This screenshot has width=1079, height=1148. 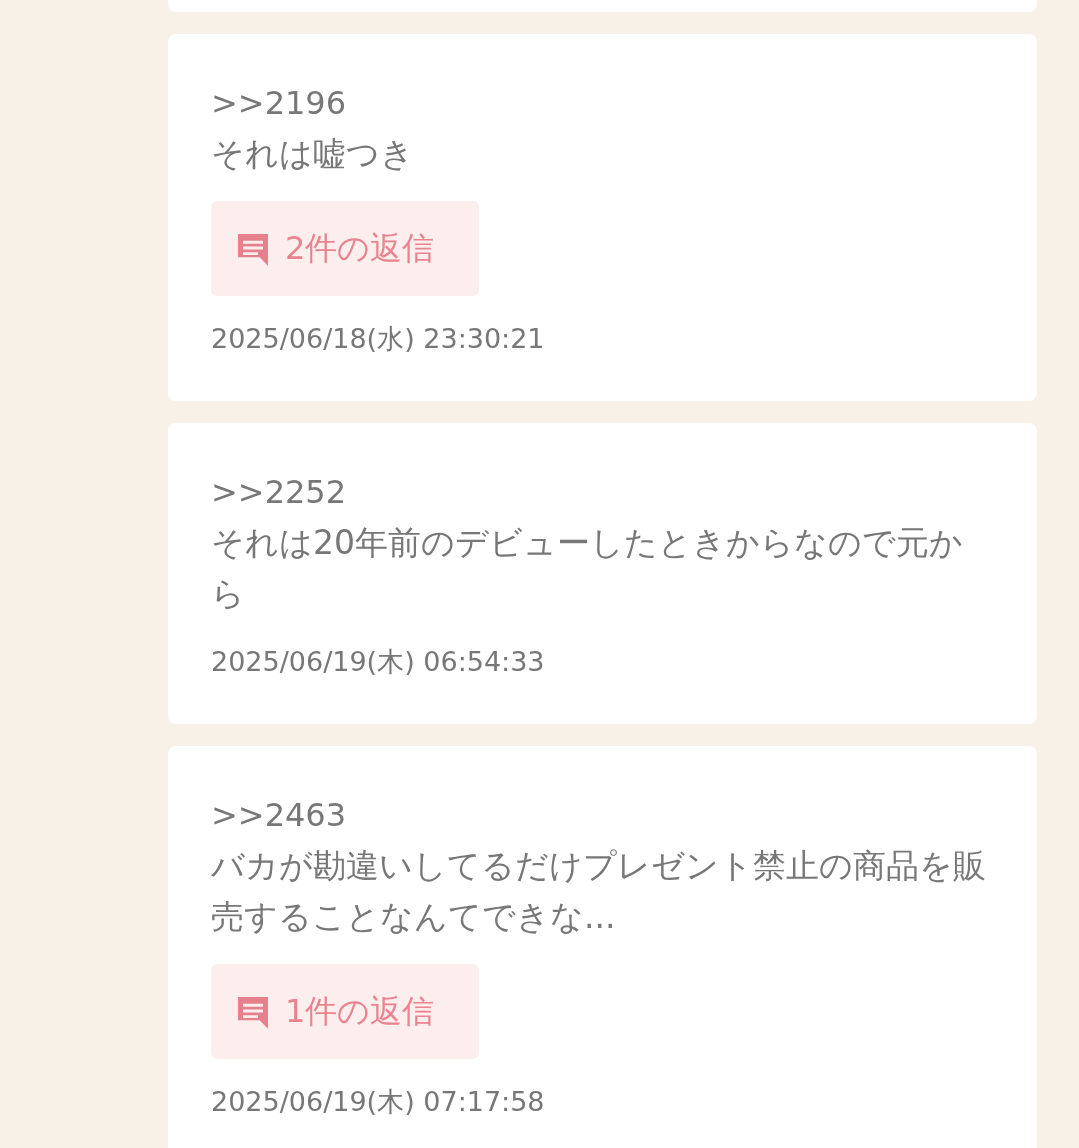 I want to click on replies-button: 1件の返信, so click(x=345, y=1011).